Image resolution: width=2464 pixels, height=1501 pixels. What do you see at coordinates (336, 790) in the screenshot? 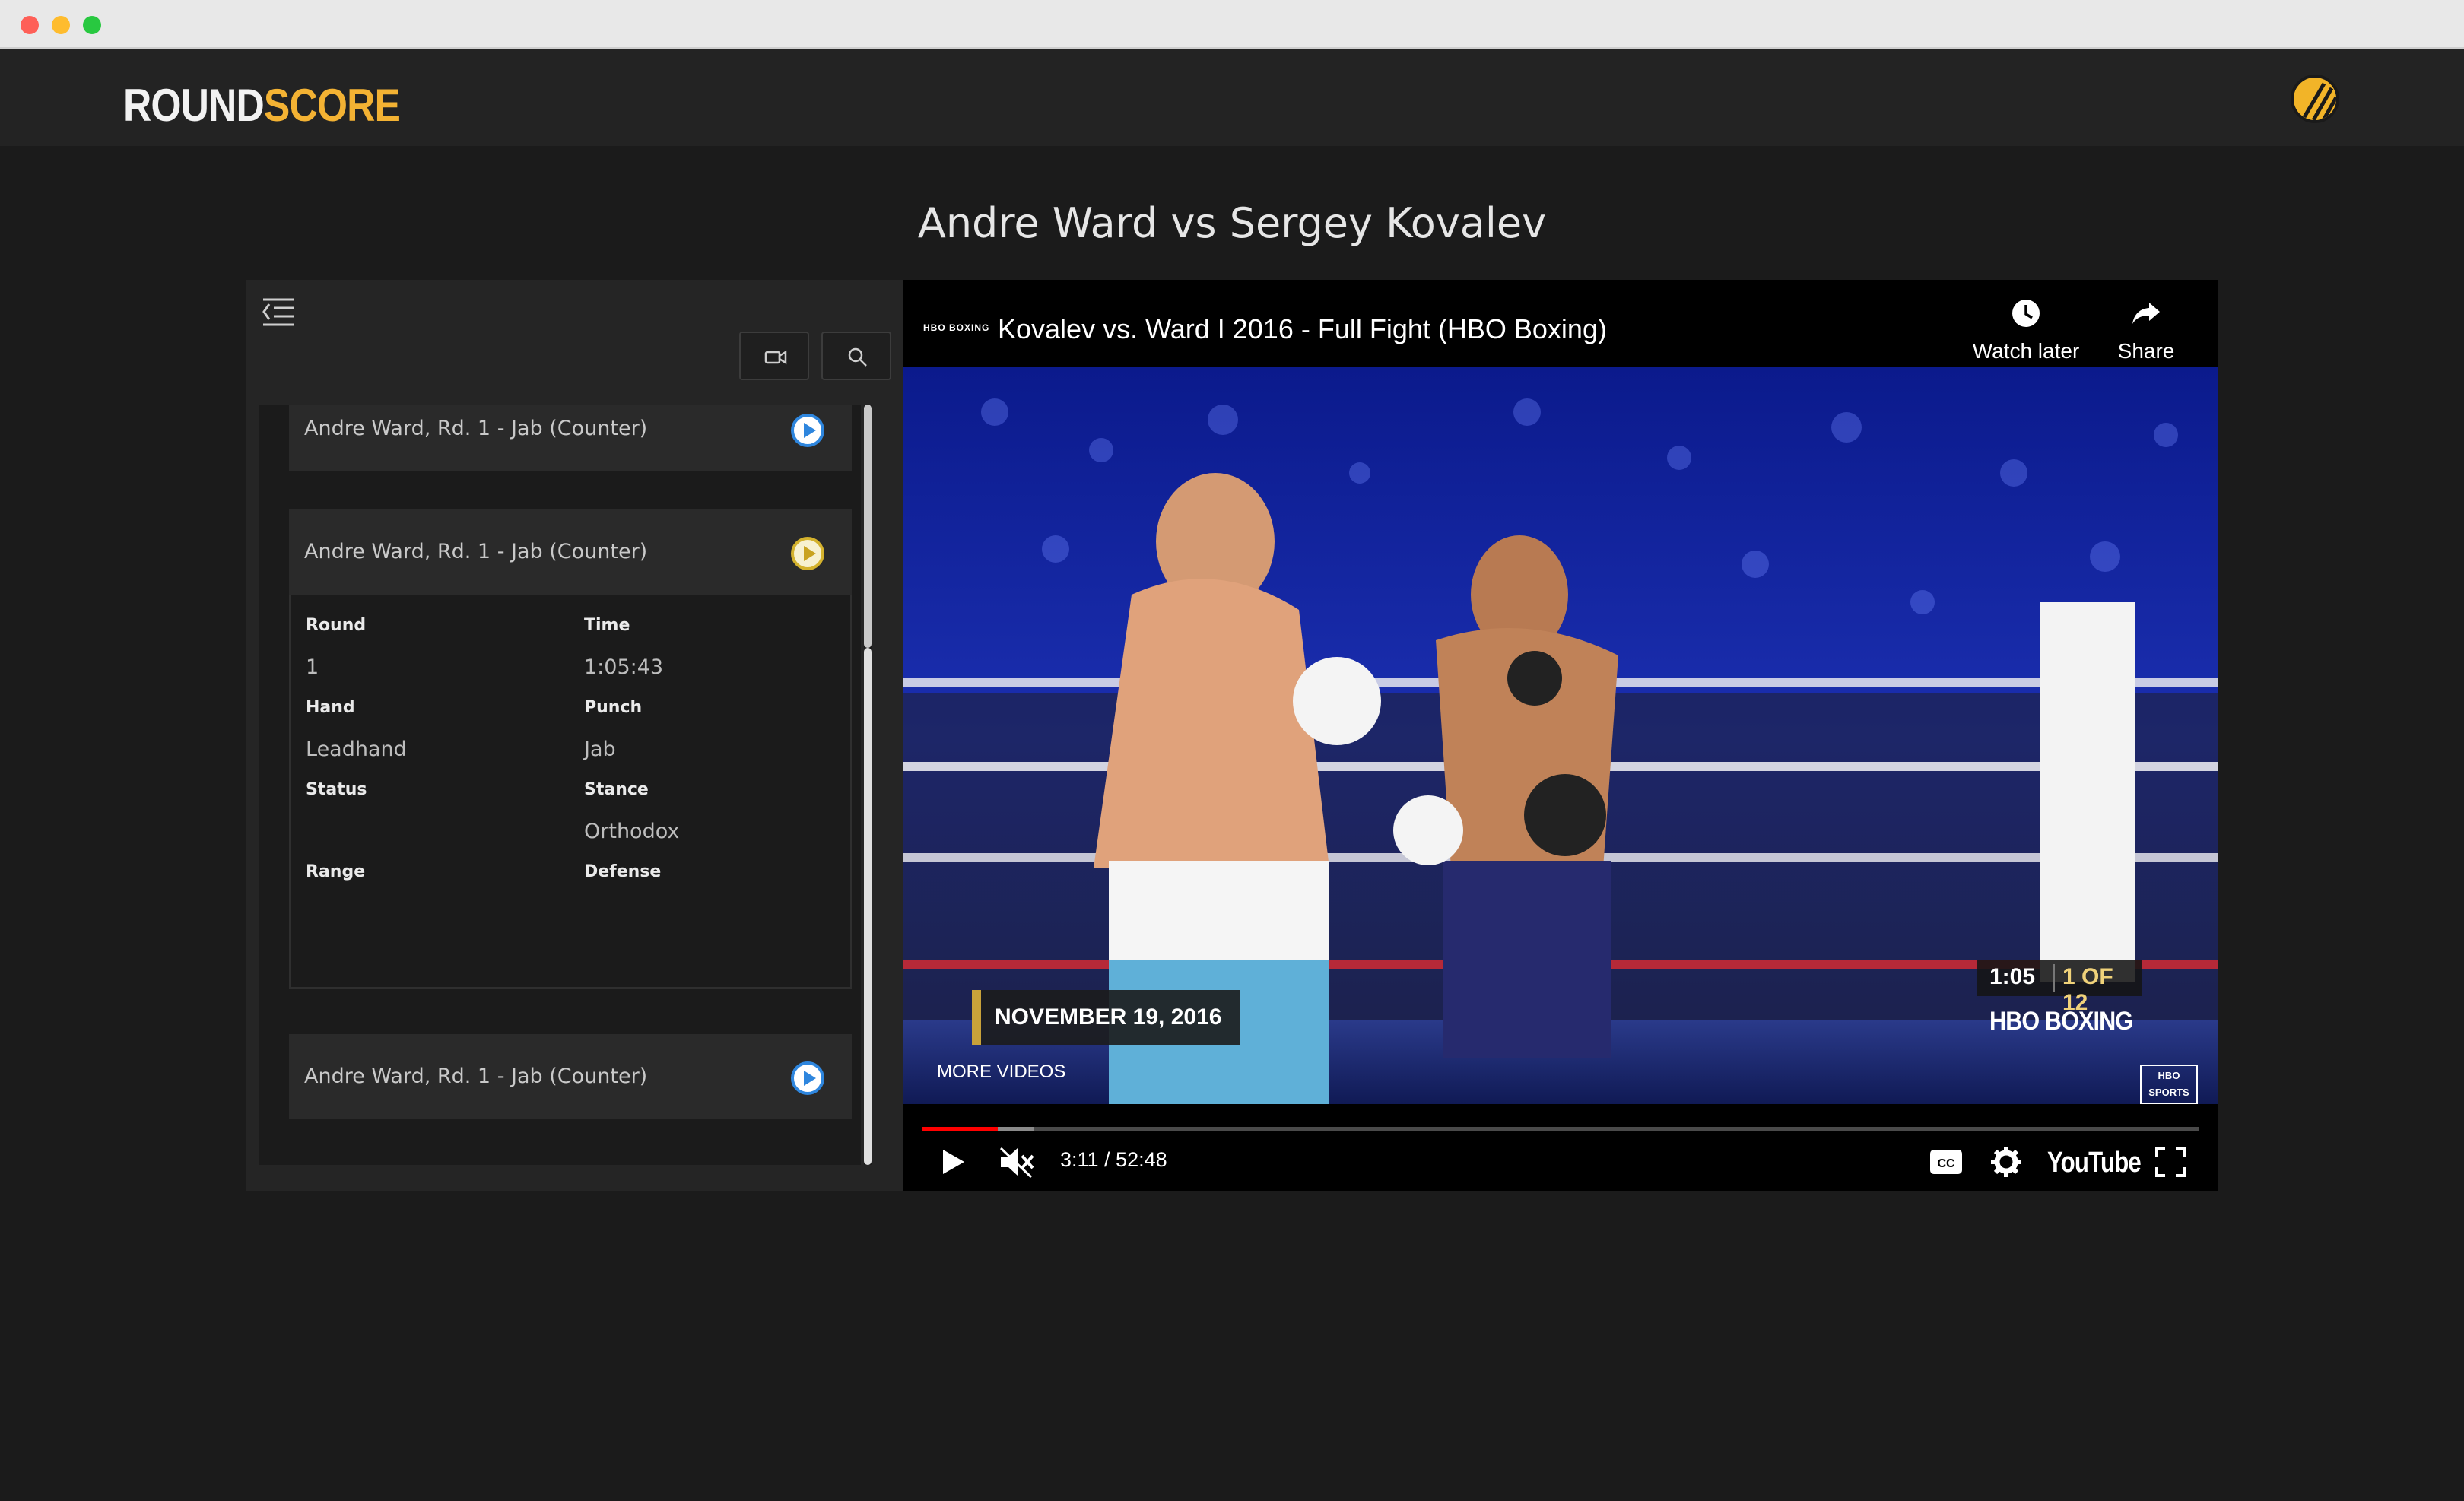
I see `status-label: Status` at bounding box center [336, 790].